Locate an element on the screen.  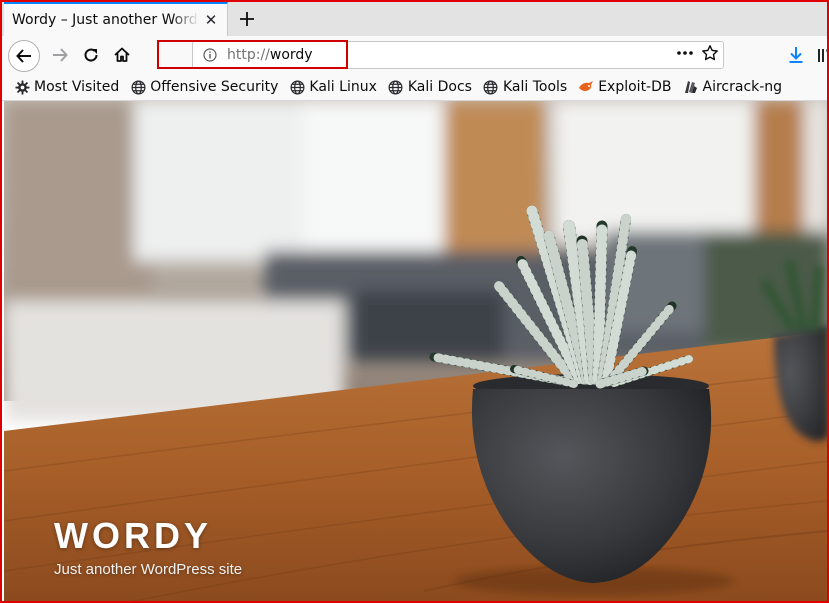
new-tab-button is located at coordinates (247, 19).